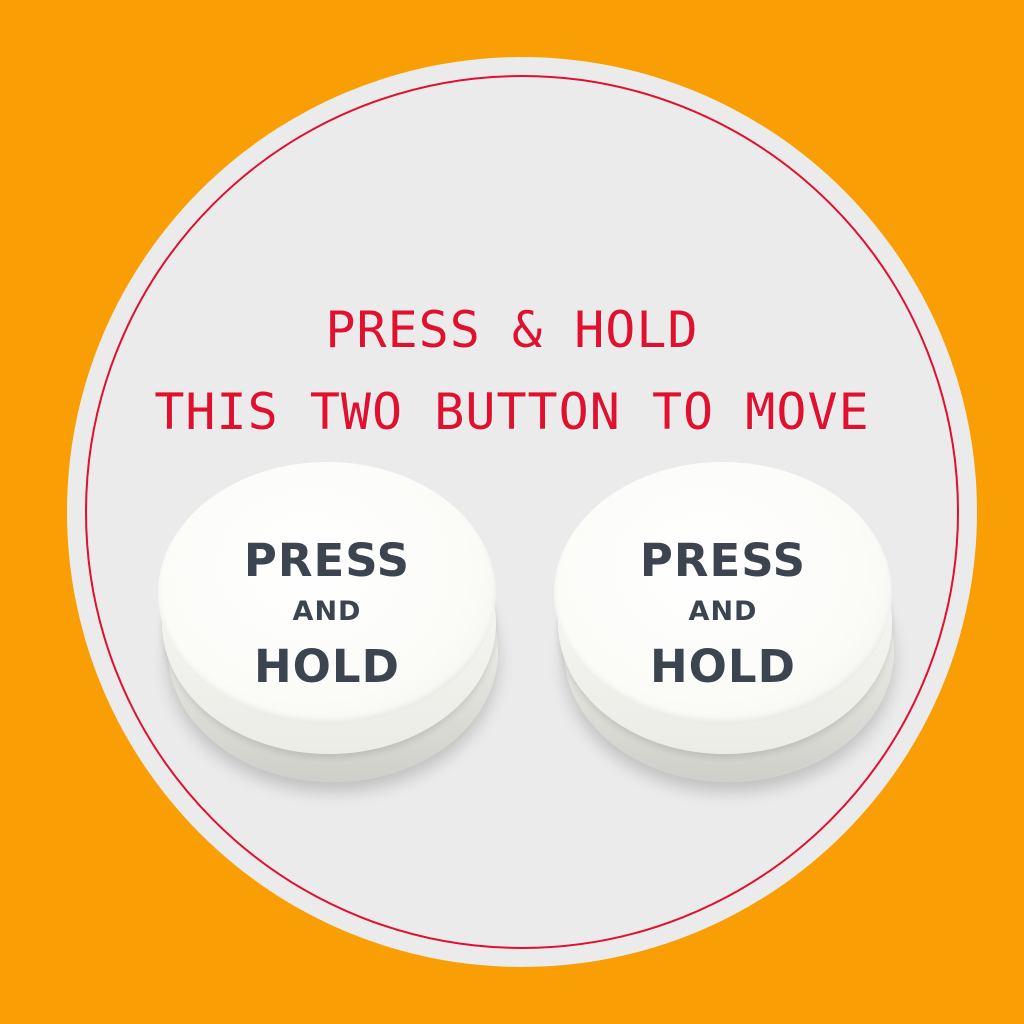 This screenshot has width=1024, height=1024. I want to click on press-hold-button-right: PRESS AND HOLD, so click(727, 622).